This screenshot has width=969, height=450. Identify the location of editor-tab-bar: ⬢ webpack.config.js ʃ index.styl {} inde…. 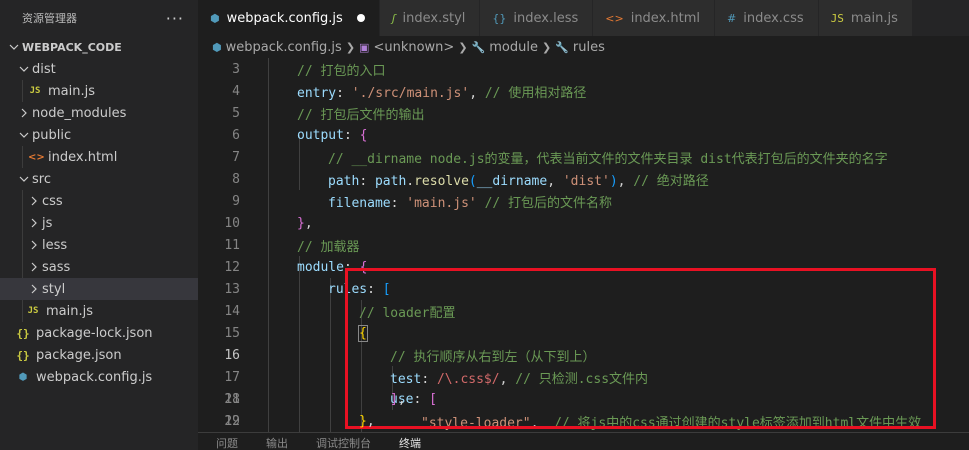
(583, 18).